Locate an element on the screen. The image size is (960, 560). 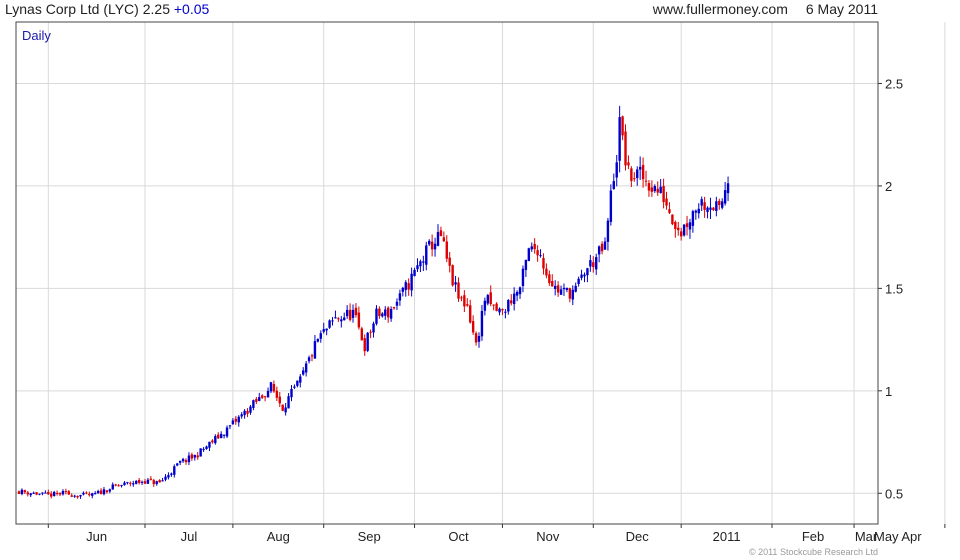
x-tick-label: May is located at coordinates (886, 536).